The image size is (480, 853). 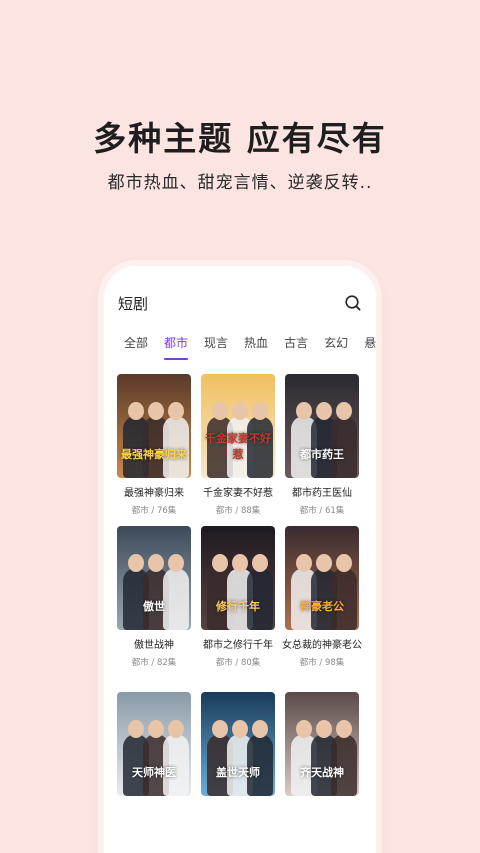 I want to click on poster-title: 千金家妻不好惹, so click(x=238, y=446).